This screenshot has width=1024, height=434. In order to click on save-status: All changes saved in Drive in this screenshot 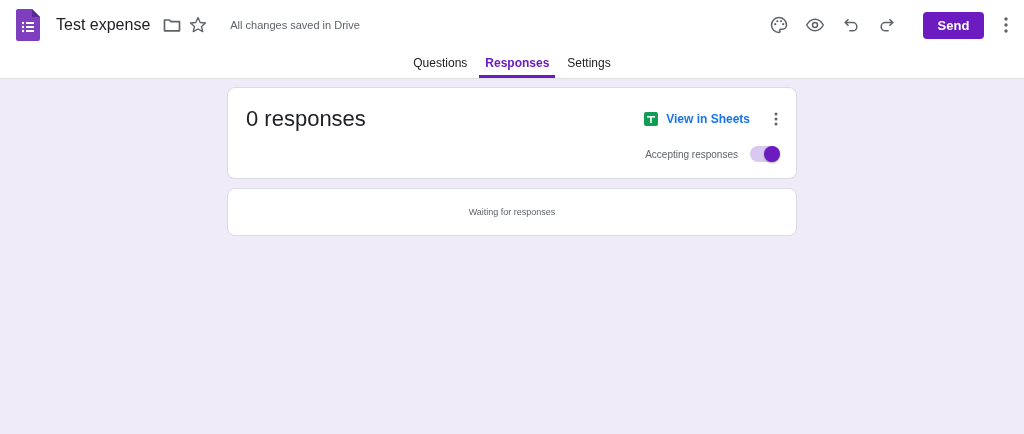, I will do `click(295, 25)`.